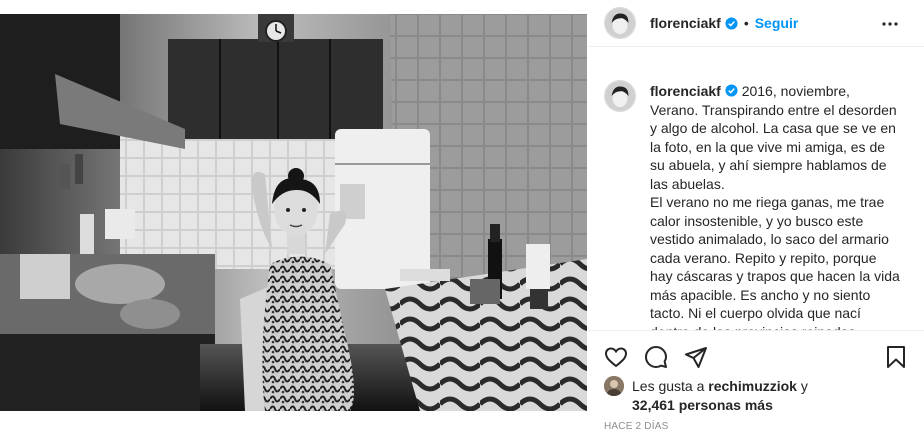 This screenshot has width=924, height=433. Describe the element at coordinates (702, 405) in the screenshot. I see `likes-count: 32,461 personas más` at that location.